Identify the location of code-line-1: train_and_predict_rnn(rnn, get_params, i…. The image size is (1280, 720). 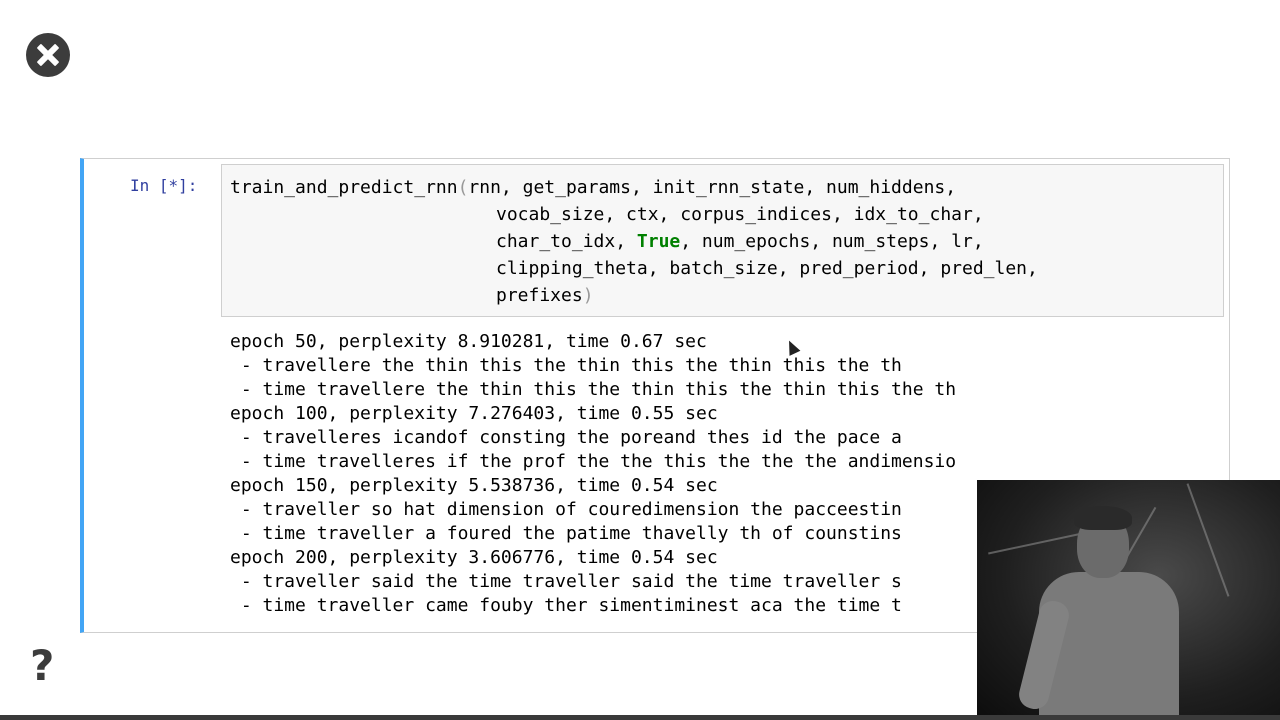
(593, 188).